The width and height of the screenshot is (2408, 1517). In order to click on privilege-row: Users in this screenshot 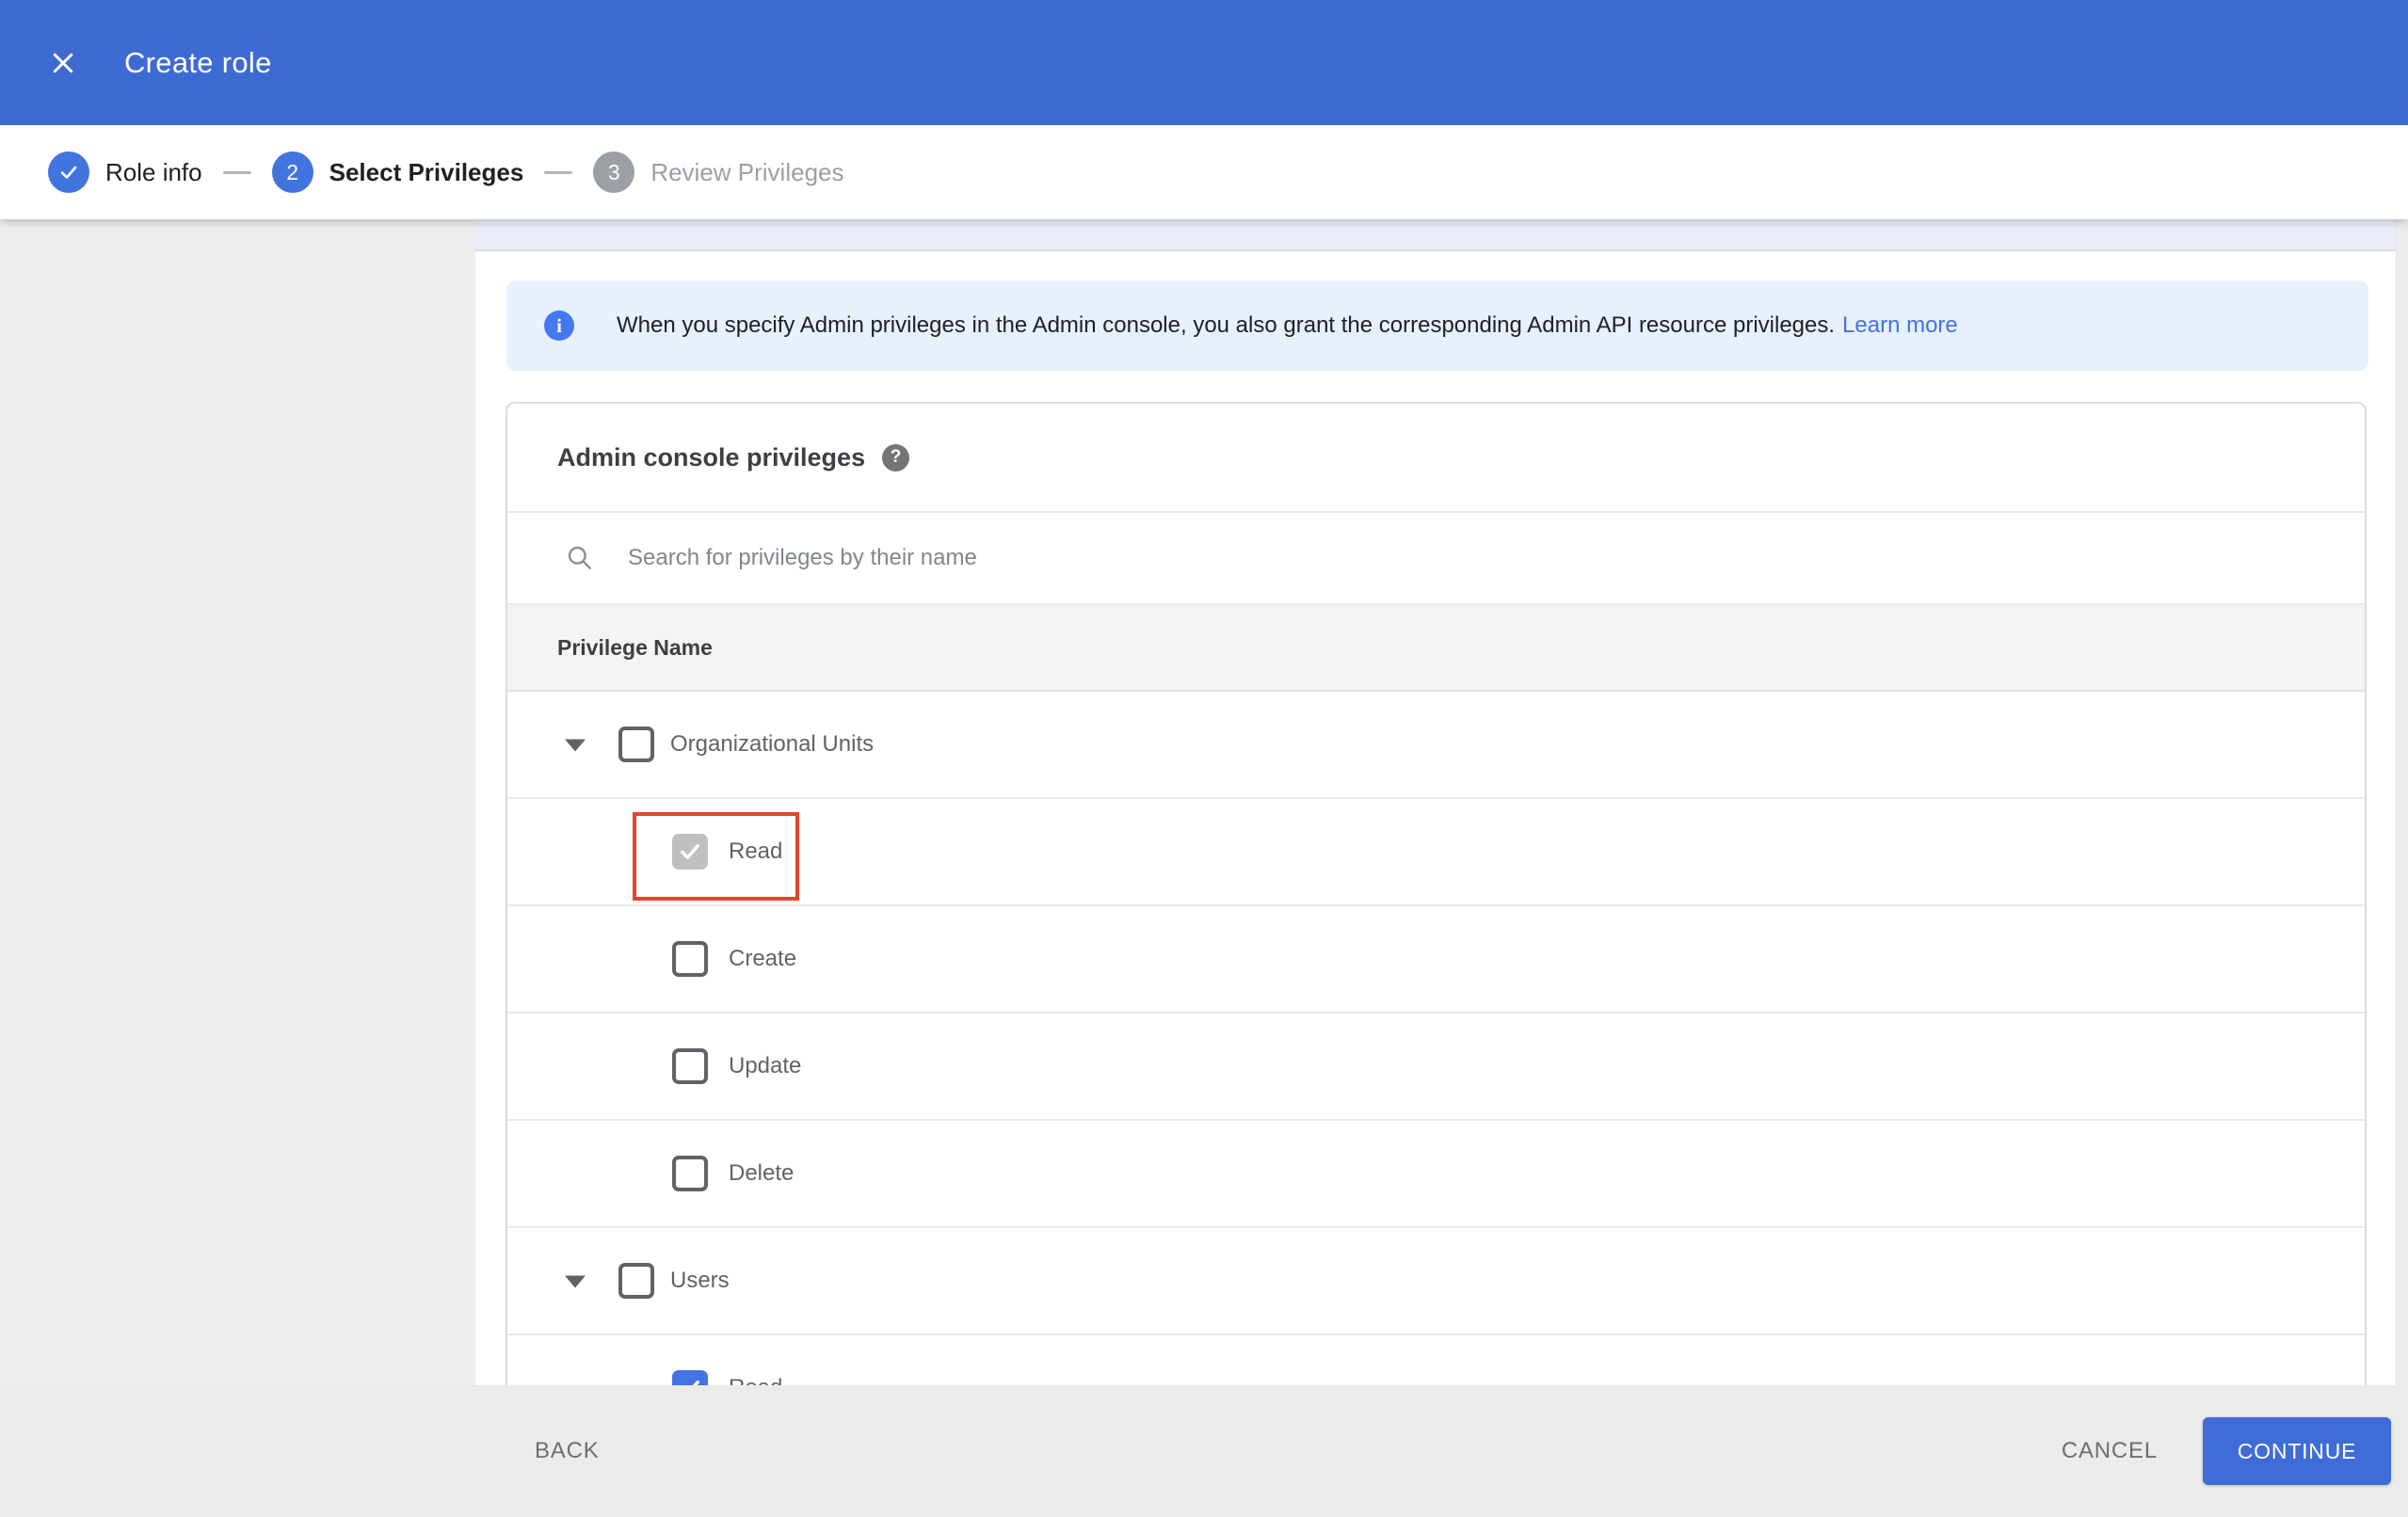, I will do `click(1436, 1281)`.